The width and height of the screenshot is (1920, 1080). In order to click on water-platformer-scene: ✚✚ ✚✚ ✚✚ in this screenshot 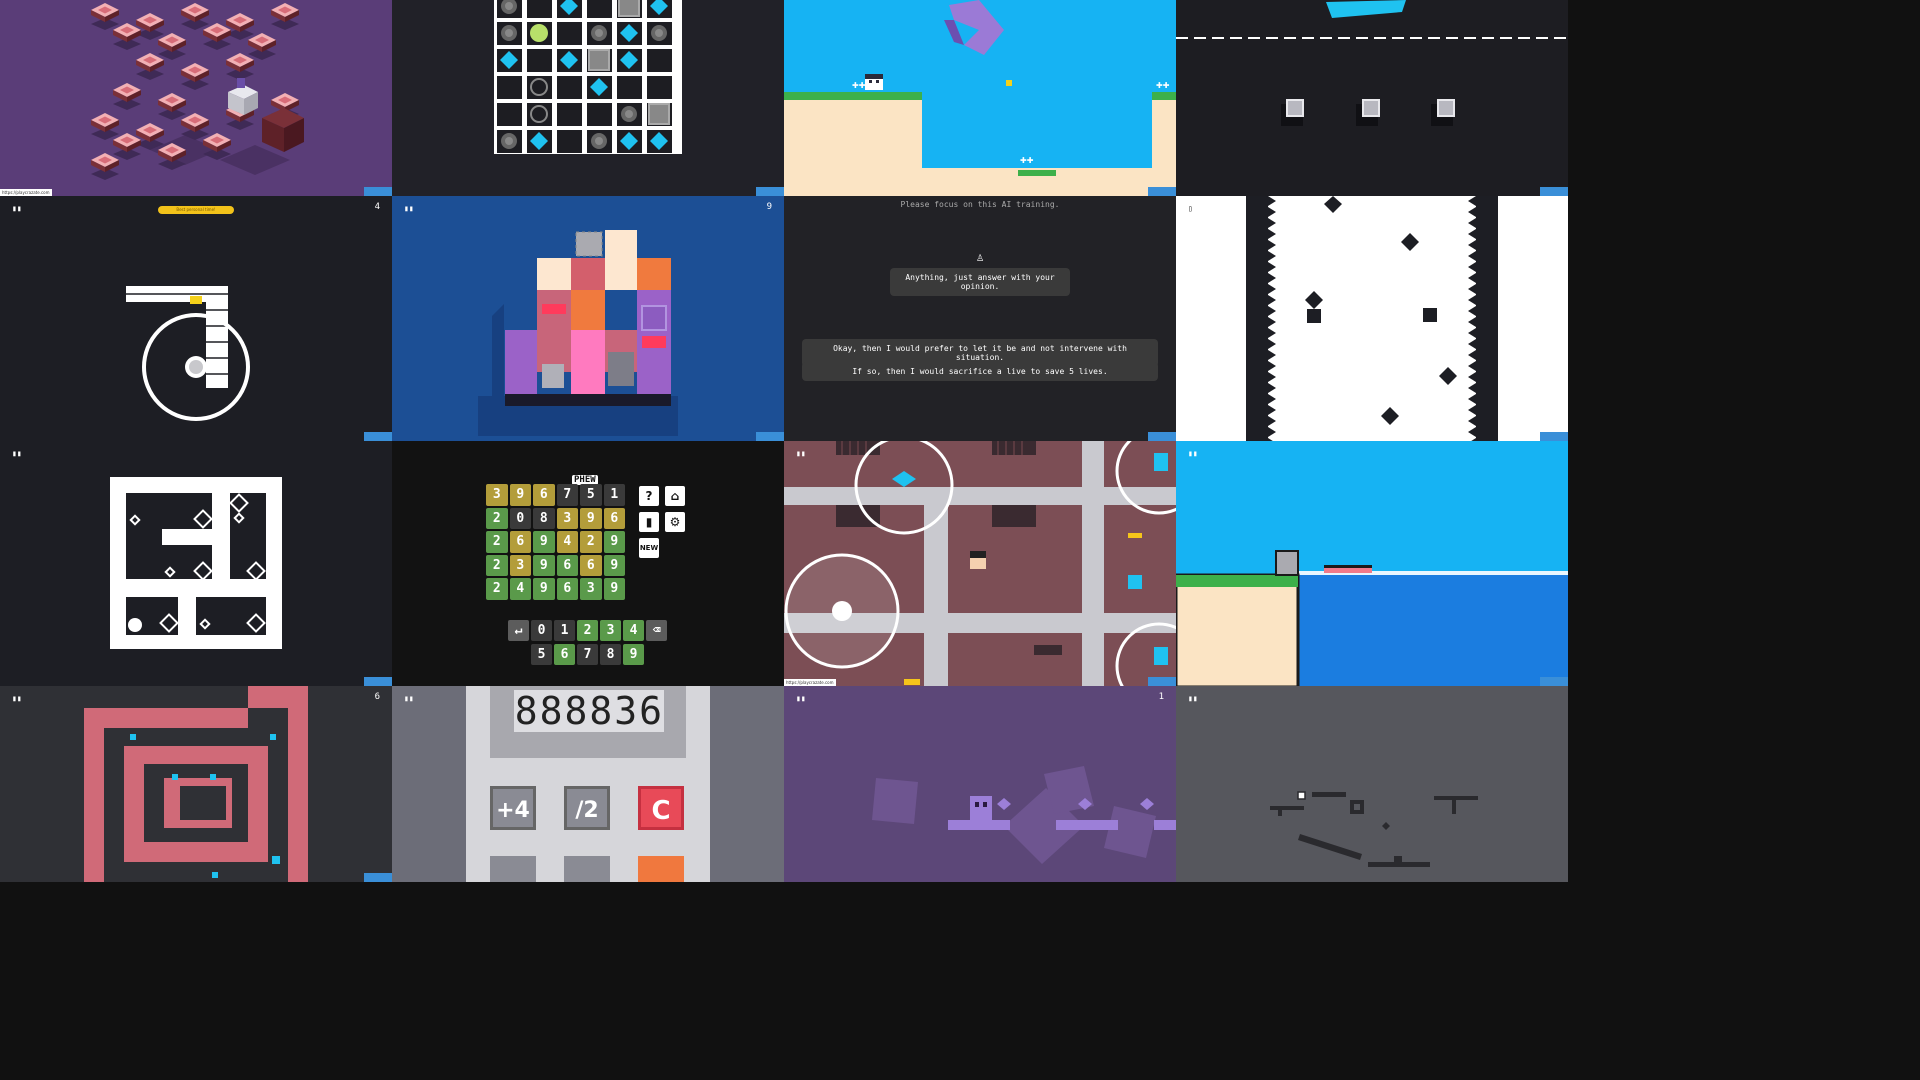, I will do `click(980, 98)`.